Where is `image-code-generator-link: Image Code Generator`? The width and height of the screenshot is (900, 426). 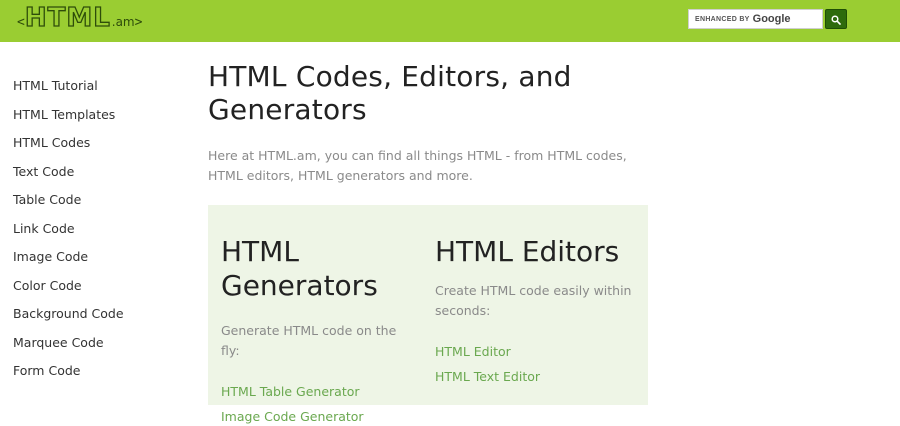 image-code-generator-link: Image Code Generator is located at coordinates (316, 417).